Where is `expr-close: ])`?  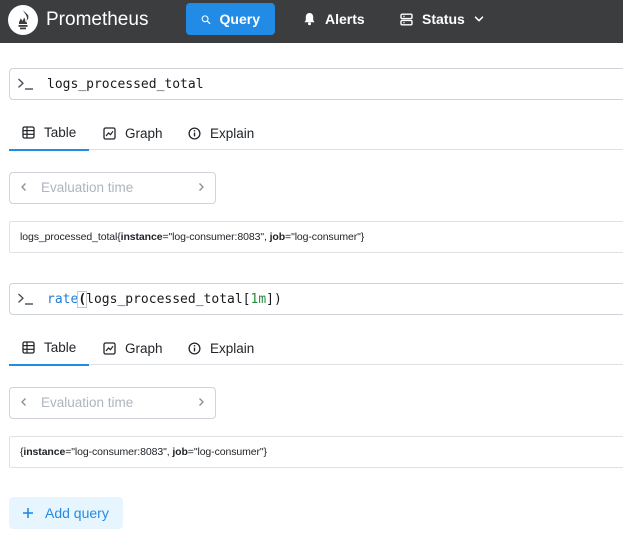 expr-close: ]) is located at coordinates (274, 299).